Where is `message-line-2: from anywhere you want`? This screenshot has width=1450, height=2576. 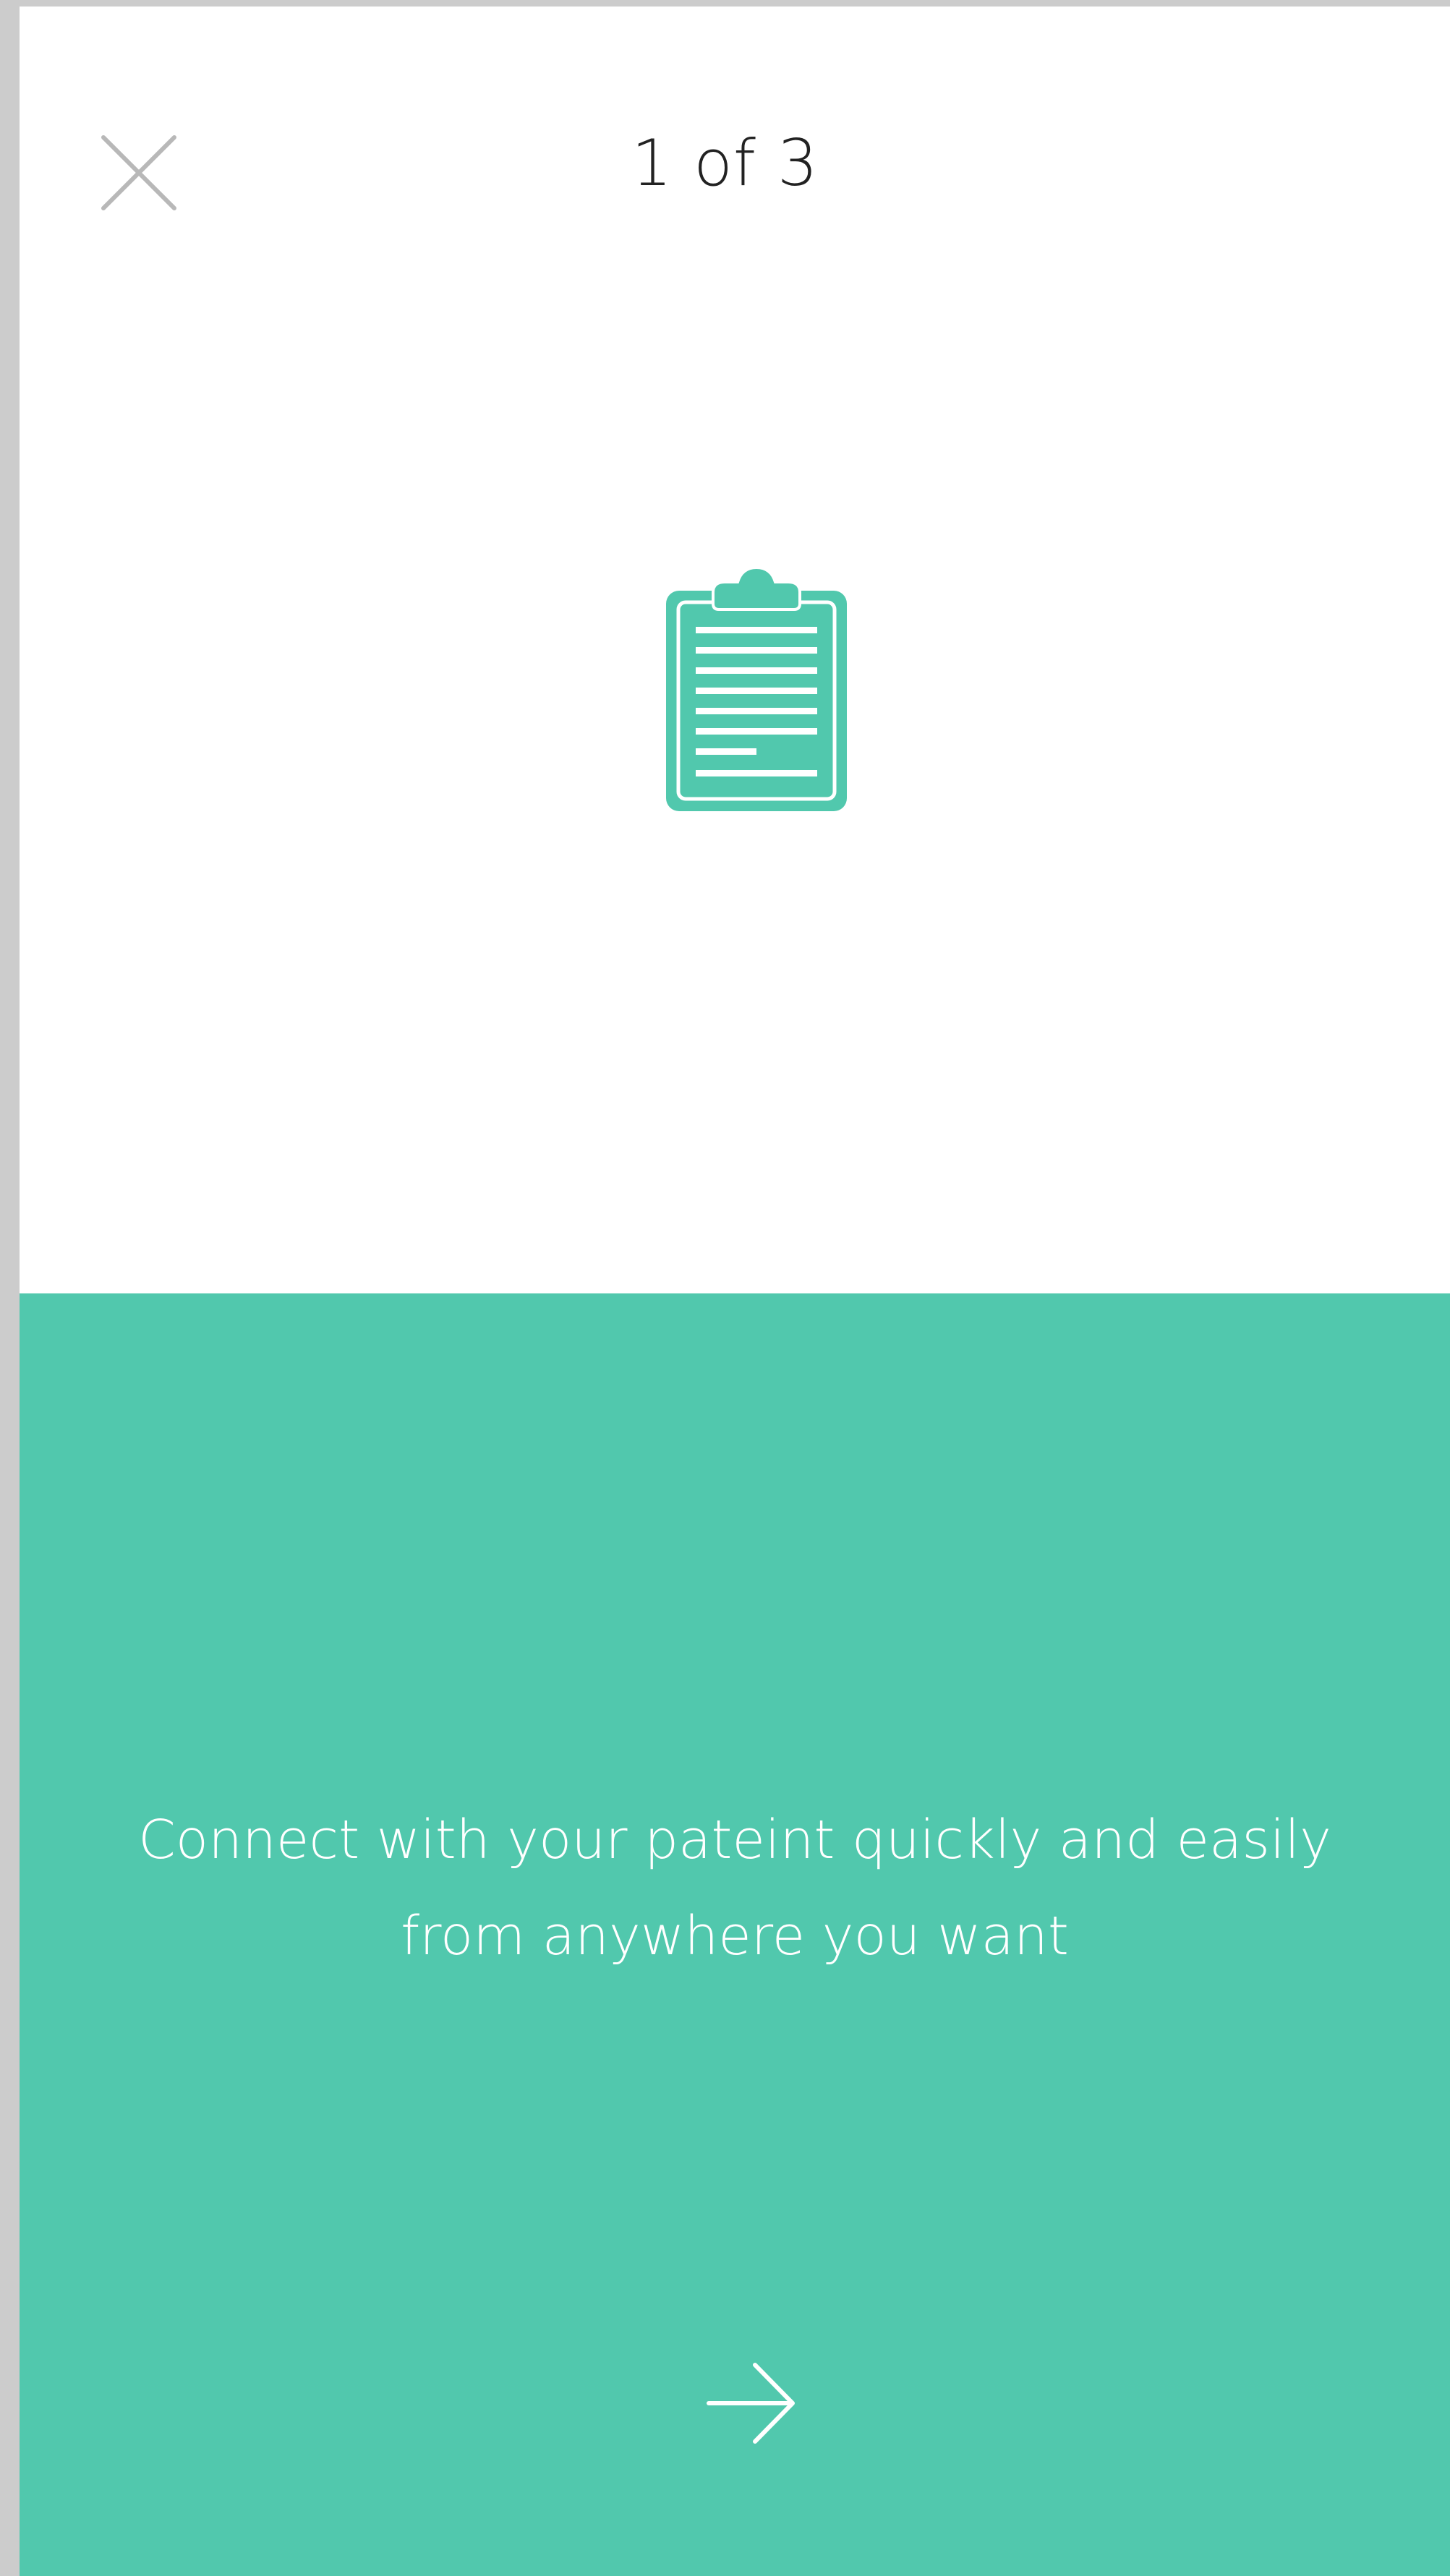 message-line-2: from anywhere you want is located at coordinates (735, 1936).